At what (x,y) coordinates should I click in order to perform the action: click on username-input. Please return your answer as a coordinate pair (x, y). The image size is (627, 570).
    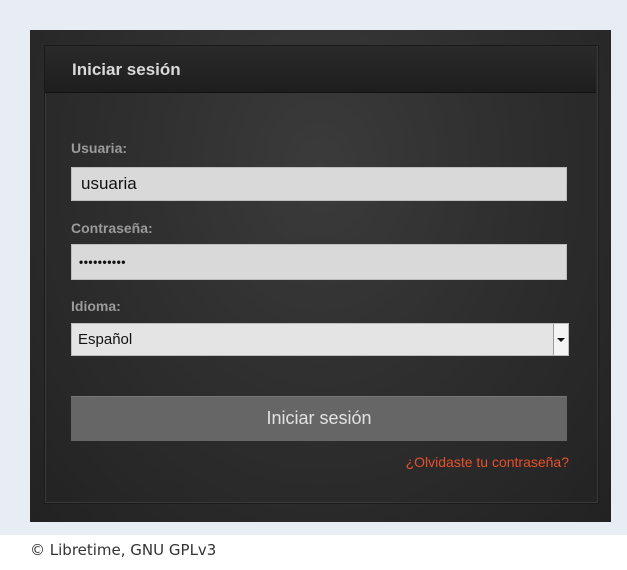
    Looking at the image, I should click on (319, 184).